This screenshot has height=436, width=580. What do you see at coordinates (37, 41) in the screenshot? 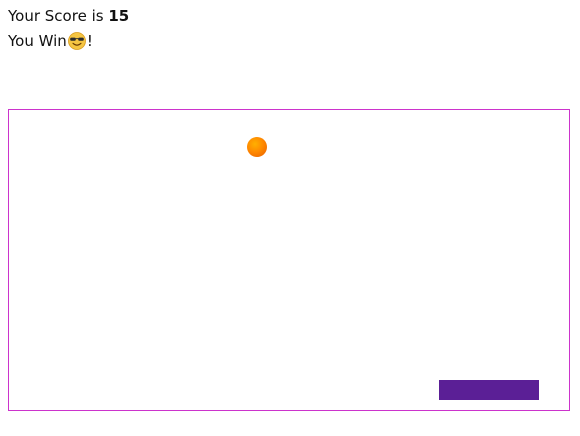
I see `result-text: You Win` at bounding box center [37, 41].